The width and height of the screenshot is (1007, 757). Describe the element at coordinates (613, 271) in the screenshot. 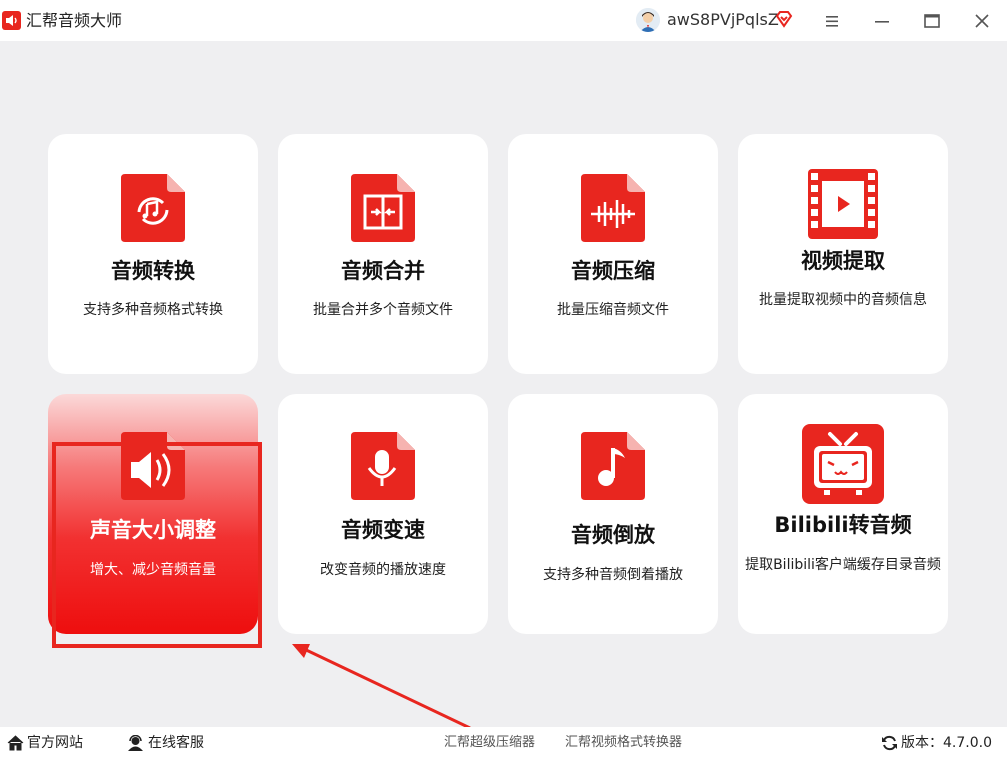

I see `card-title: 音频压缩` at that location.